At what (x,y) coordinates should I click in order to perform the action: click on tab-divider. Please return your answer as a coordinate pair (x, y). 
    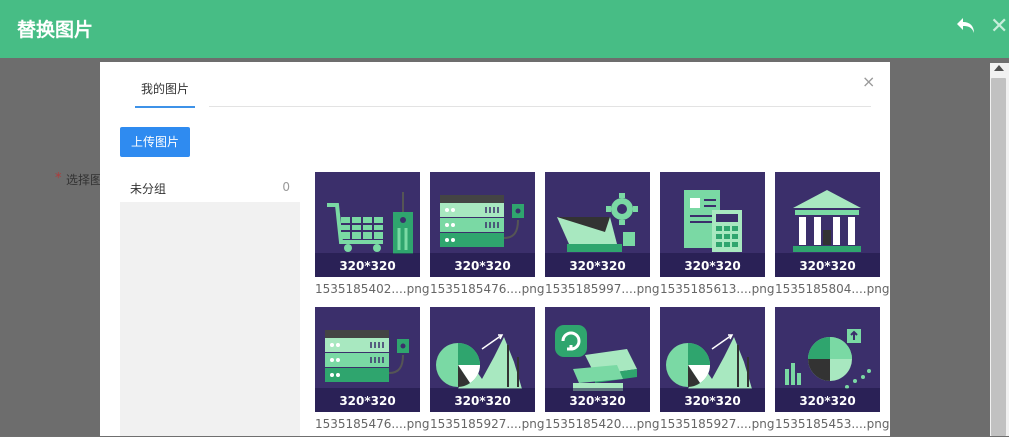
    Looking at the image, I should click on (540, 106).